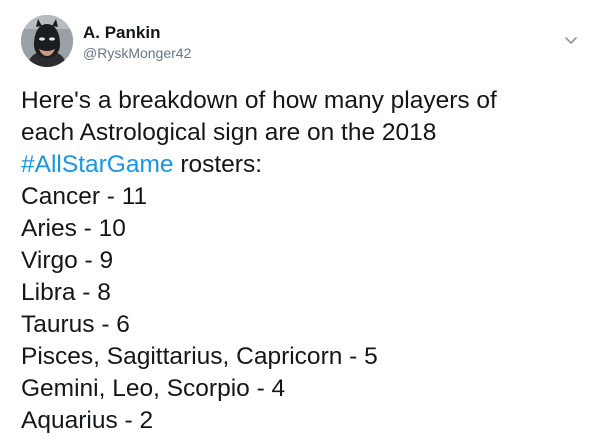 The image size is (598, 443). Describe the element at coordinates (66, 292) in the screenshot. I see `sign-count-line: Libra - 8` at that location.